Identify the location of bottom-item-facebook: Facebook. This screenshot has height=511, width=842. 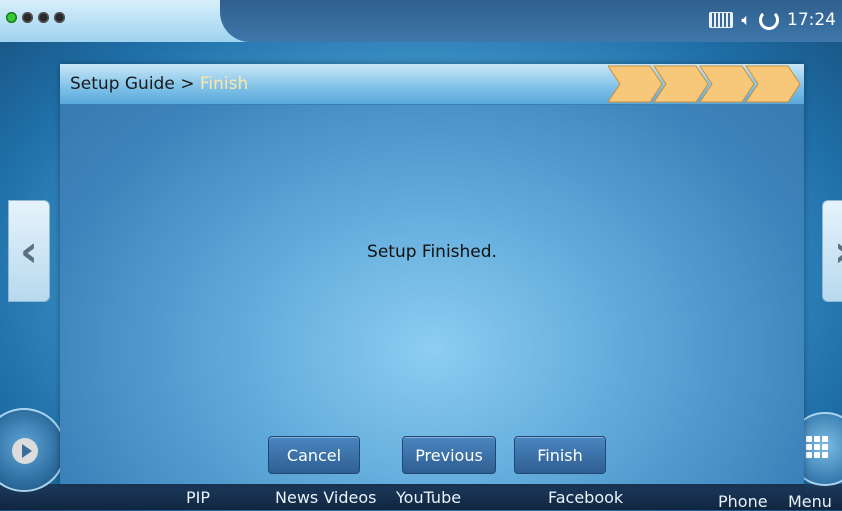
(585, 497).